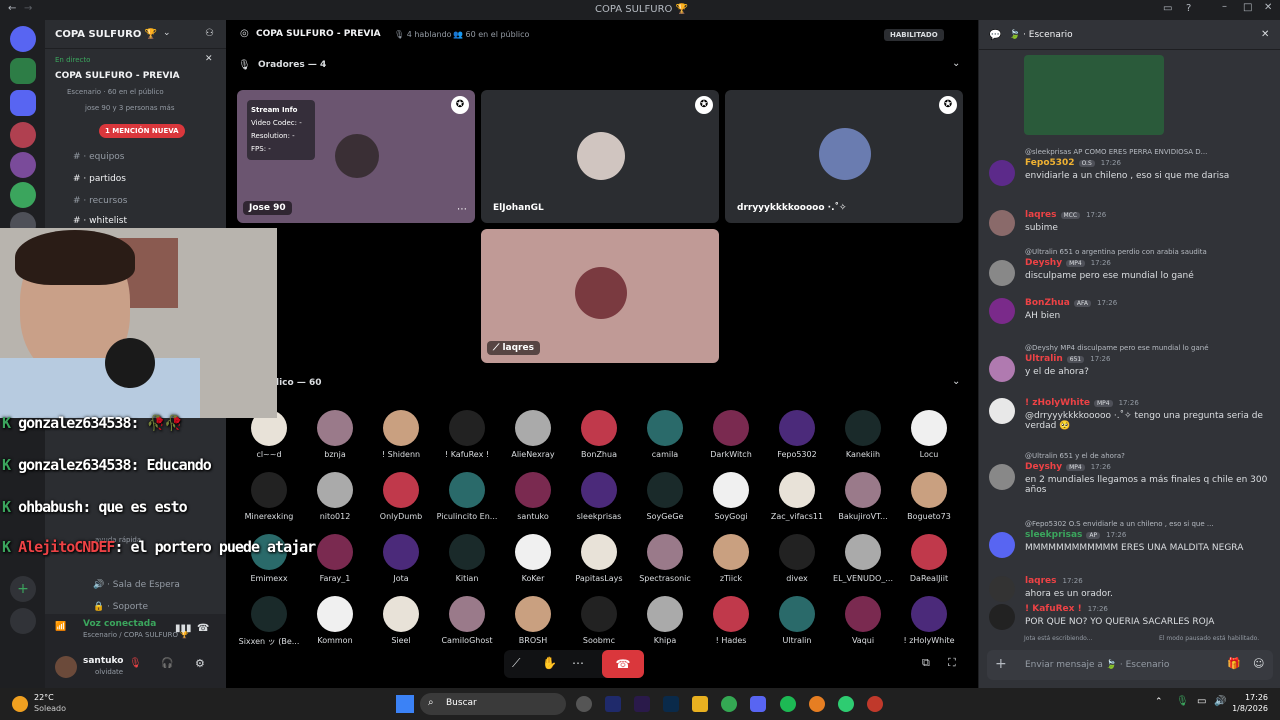 The height and width of the screenshot is (720, 1280). I want to click on popout-icon: ⧉, so click(926, 663).